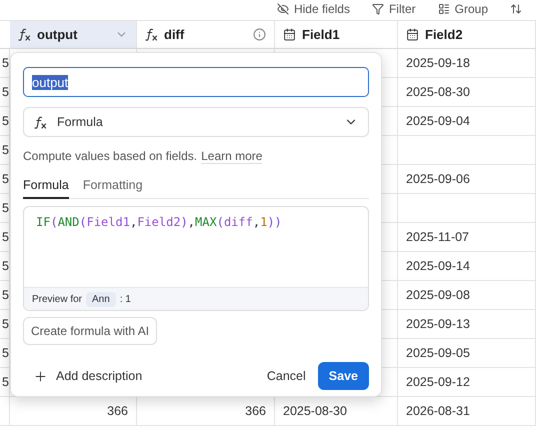 The width and height of the screenshot is (536, 429). Describe the element at coordinates (174, 34) in the screenshot. I see `column-title: diff` at that location.